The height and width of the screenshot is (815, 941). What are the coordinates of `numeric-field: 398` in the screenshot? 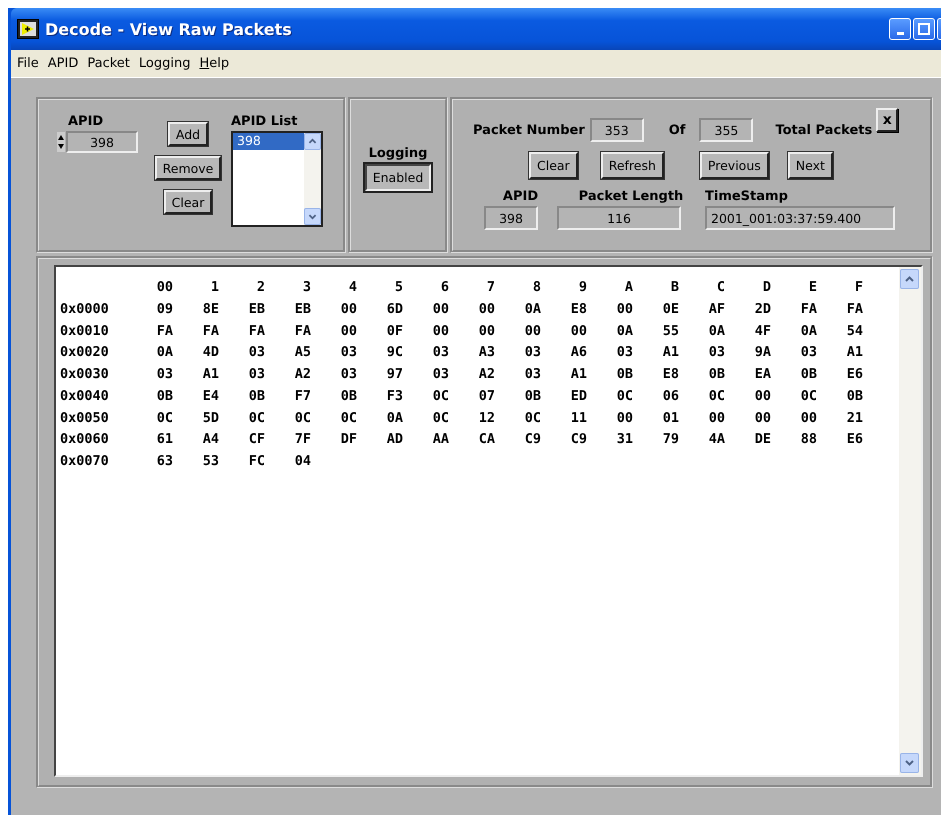 It's located at (102, 142).